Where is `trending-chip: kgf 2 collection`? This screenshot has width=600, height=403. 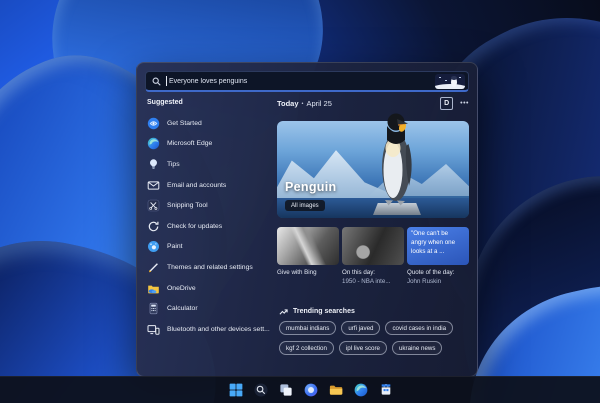 trending-chip: kgf 2 collection is located at coordinates (306, 348).